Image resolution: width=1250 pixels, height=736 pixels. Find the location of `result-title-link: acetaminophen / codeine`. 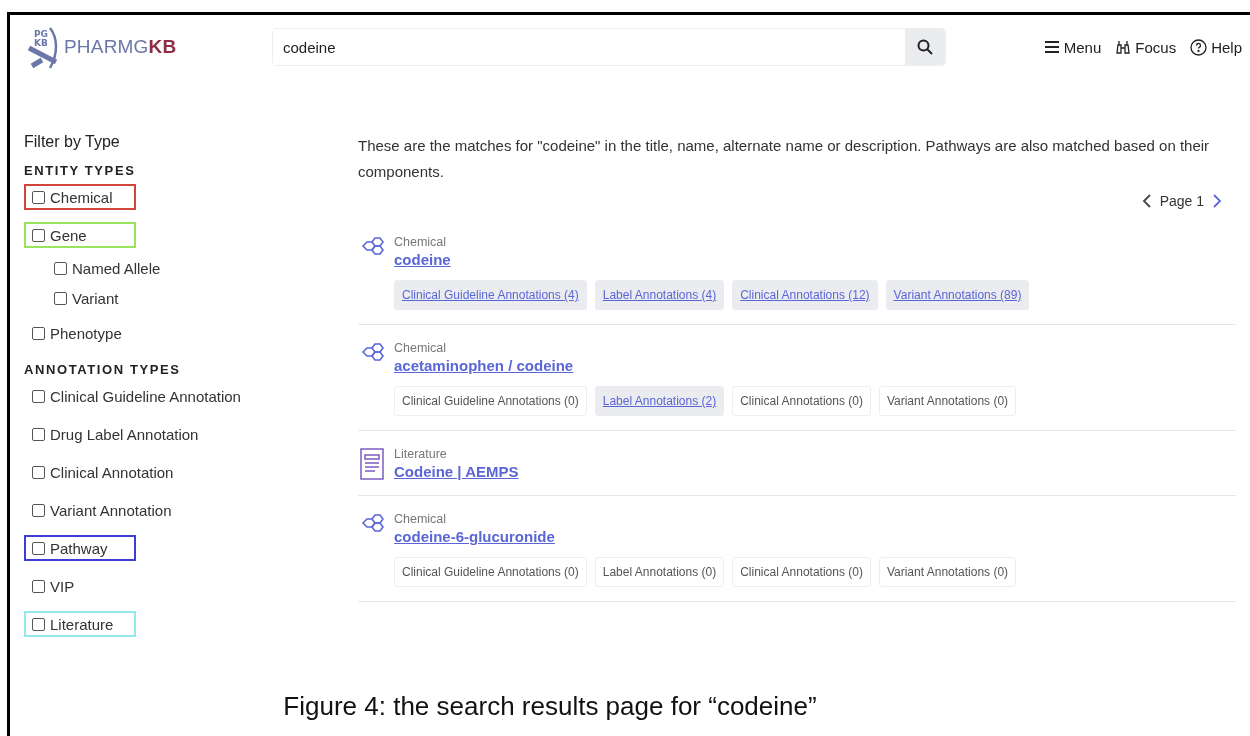

result-title-link: acetaminophen / codeine is located at coordinates (705, 365).